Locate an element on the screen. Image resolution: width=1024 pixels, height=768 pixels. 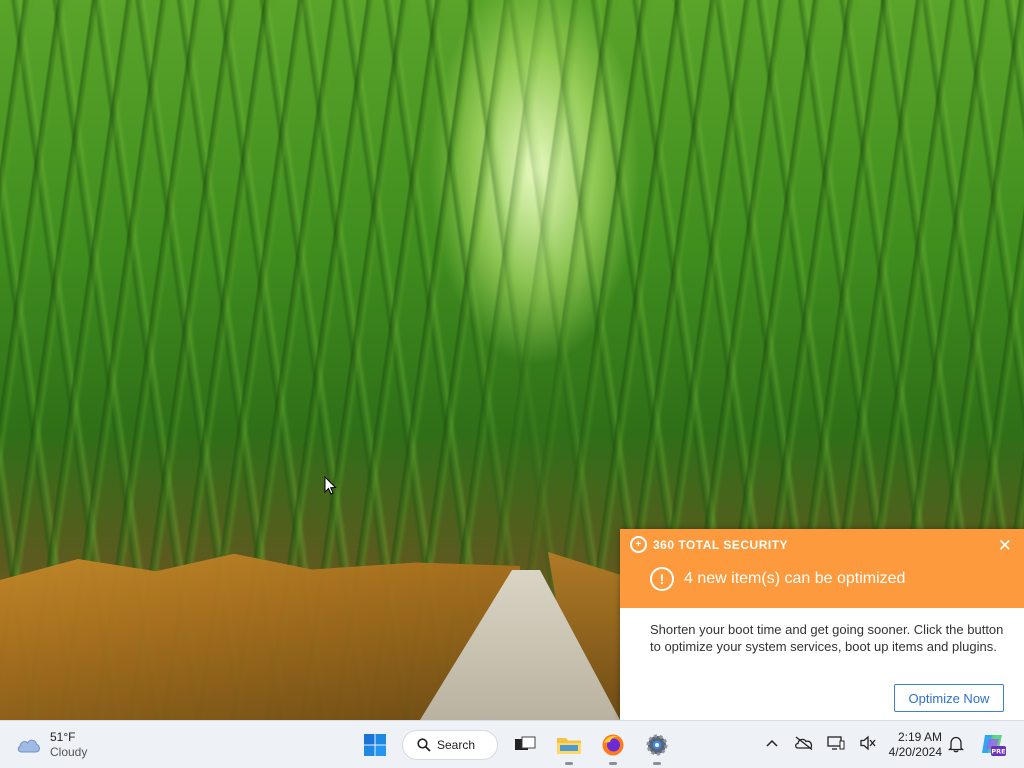
firefox-icon is located at coordinates (613, 745).